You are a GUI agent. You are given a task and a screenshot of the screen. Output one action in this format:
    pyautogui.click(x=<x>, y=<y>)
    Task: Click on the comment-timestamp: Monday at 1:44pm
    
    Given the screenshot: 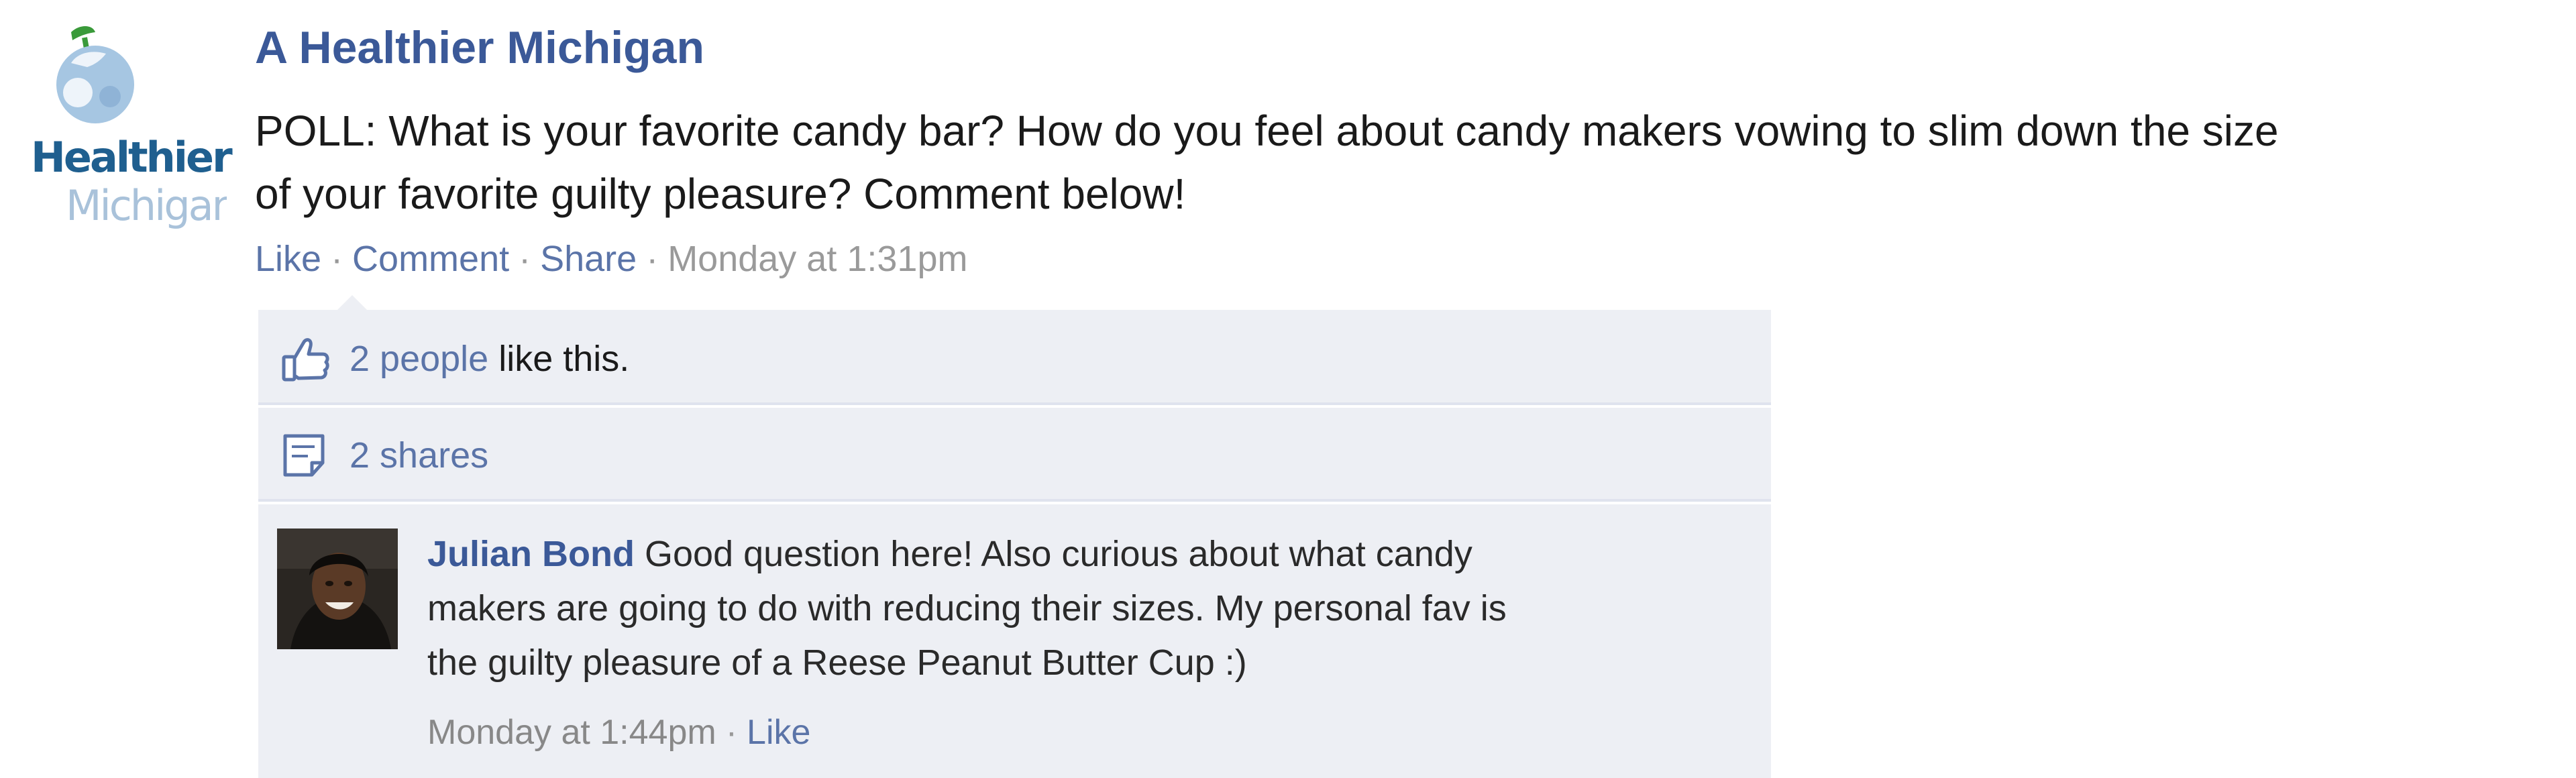 What is the action you would take?
    pyautogui.click(x=571, y=732)
    